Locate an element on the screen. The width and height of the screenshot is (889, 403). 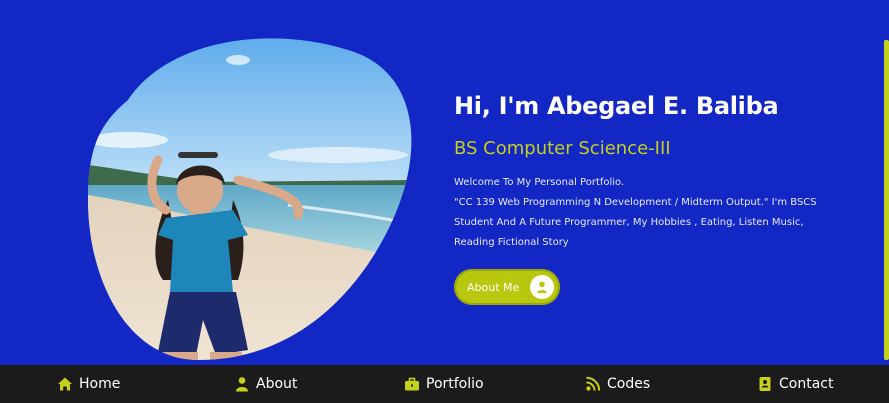
nav-label: Contact is located at coordinates (806, 384).